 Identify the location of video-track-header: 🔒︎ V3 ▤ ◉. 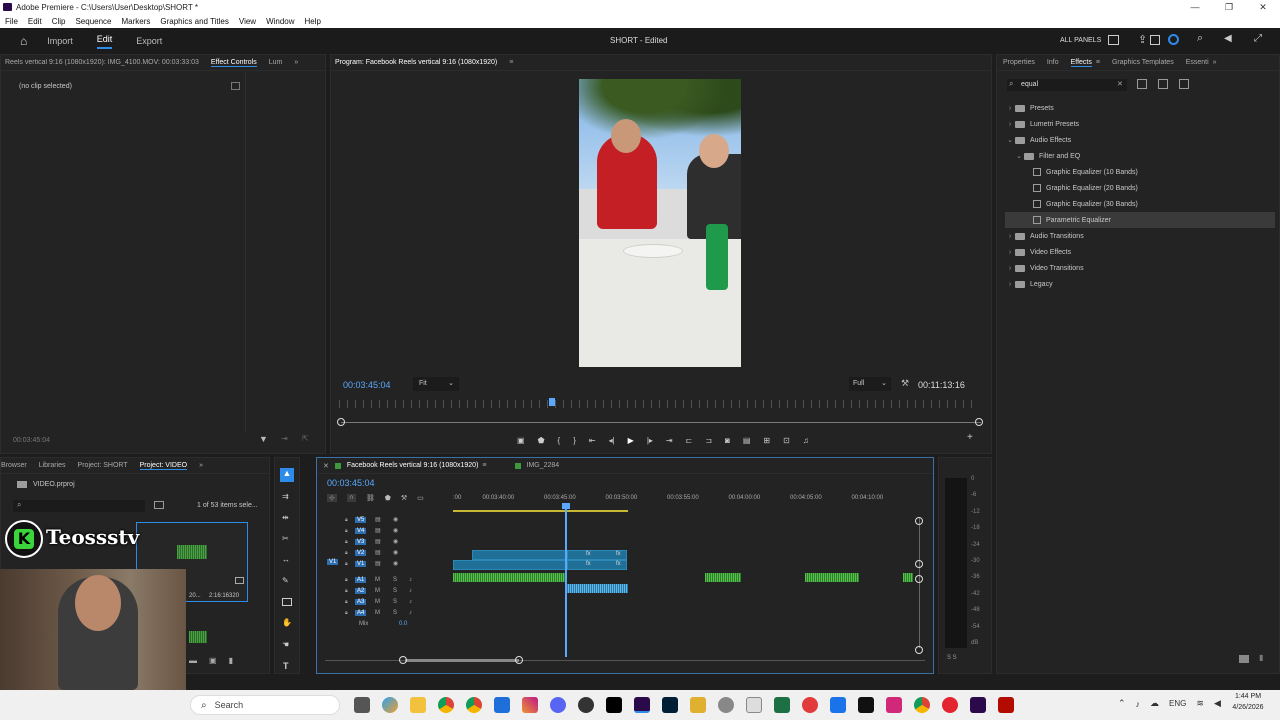
(389, 541).